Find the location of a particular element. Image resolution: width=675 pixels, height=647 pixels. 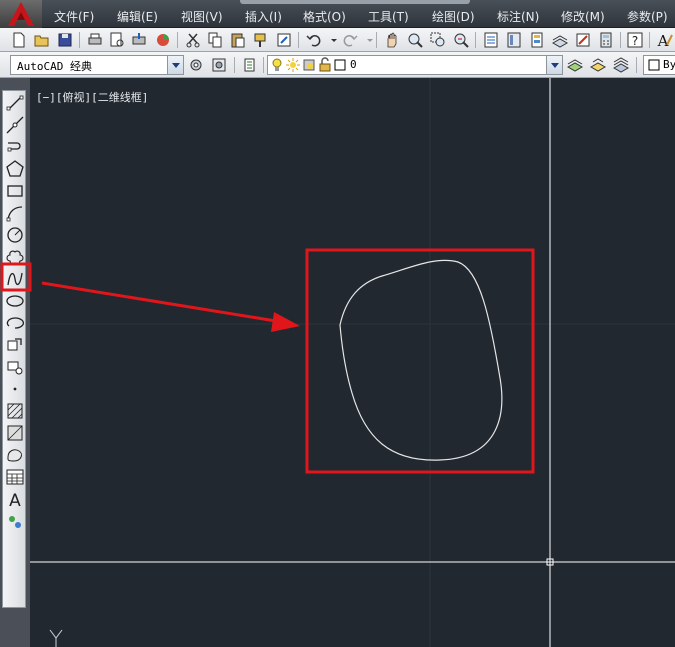

insert-block-icon is located at coordinates (15, 345).